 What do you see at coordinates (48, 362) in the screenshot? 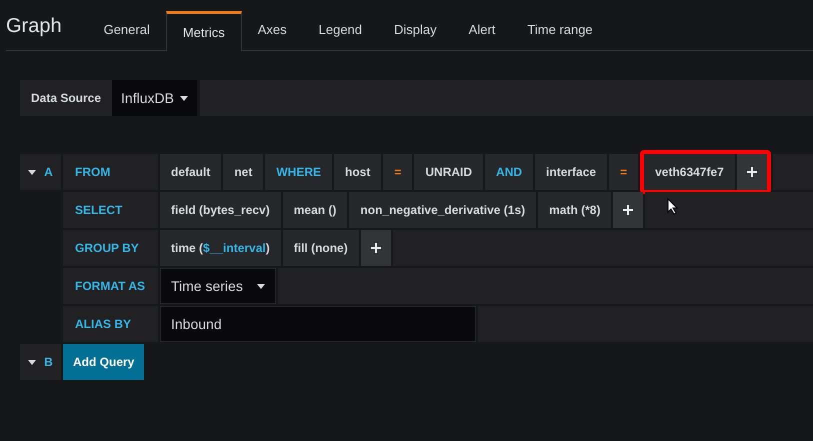
I see `query-letter: B` at bounding box center [48, 362].